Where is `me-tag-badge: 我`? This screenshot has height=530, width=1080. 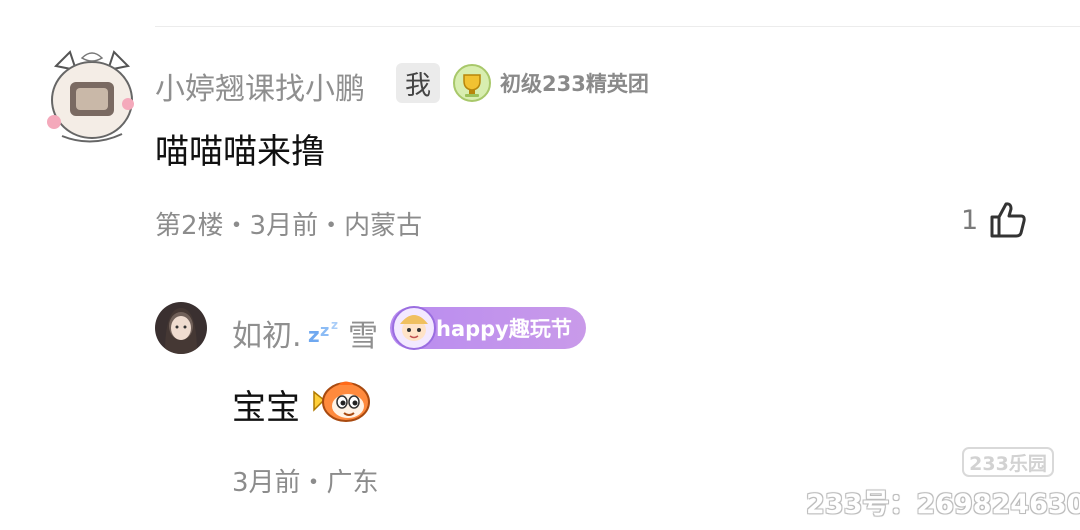 me-tag-badge: 我 is located at coordinates (418, 83).